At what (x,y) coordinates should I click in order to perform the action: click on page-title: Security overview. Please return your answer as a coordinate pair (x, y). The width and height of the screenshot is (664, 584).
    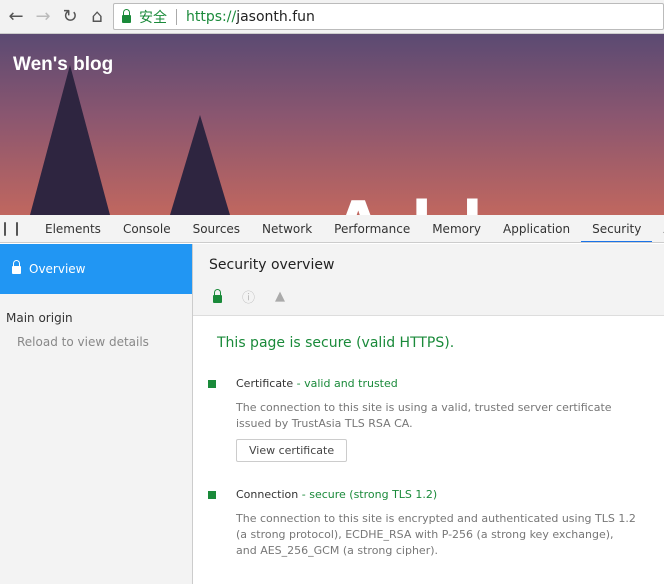
    Looking at the image, I should click on (272, 265).